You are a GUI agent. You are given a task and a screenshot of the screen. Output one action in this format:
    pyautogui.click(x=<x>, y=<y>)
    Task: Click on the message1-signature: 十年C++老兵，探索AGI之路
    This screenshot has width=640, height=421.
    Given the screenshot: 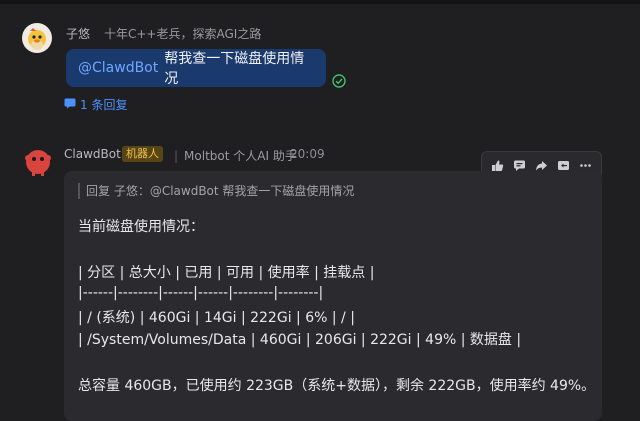 What is the action you would take?
    pyautogui.click(x=183, y=34)
    